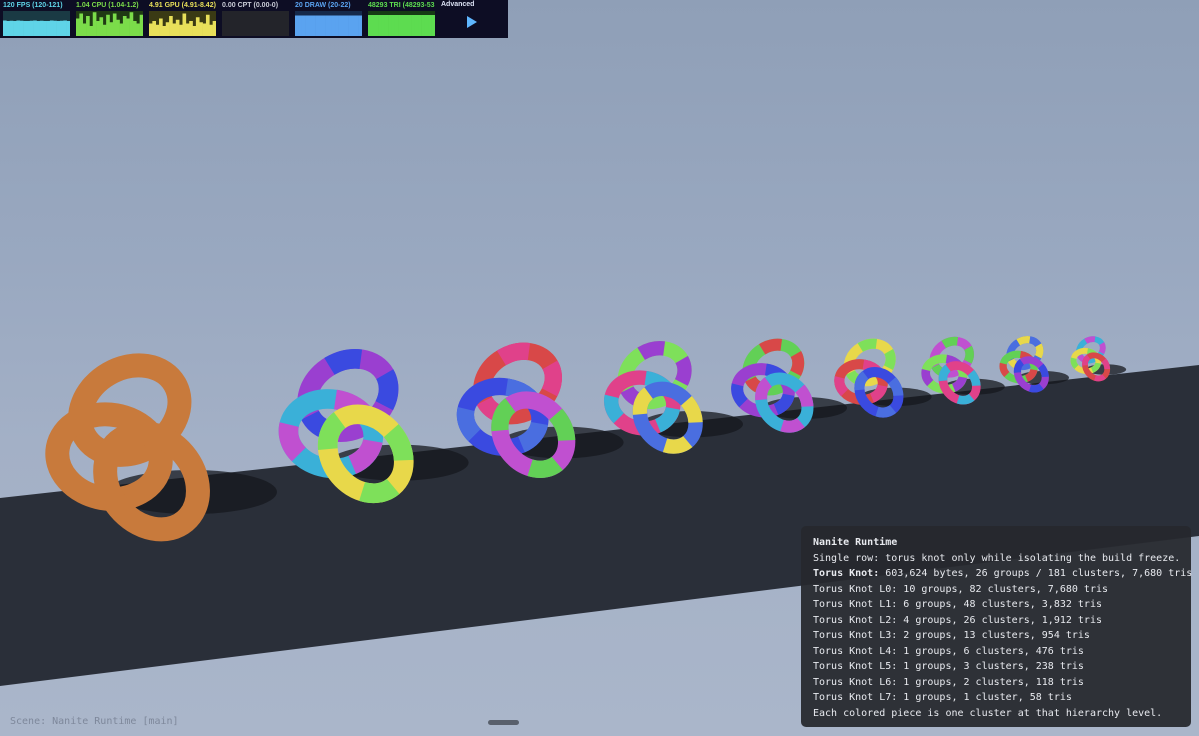 Image resolution: width=1199 pixels, height=736 pixels. Describe the element at coordinates (107, 5) in the screenshot. I see `cpu-label: 1.04 CPU (1.04-1.2)` at that location.